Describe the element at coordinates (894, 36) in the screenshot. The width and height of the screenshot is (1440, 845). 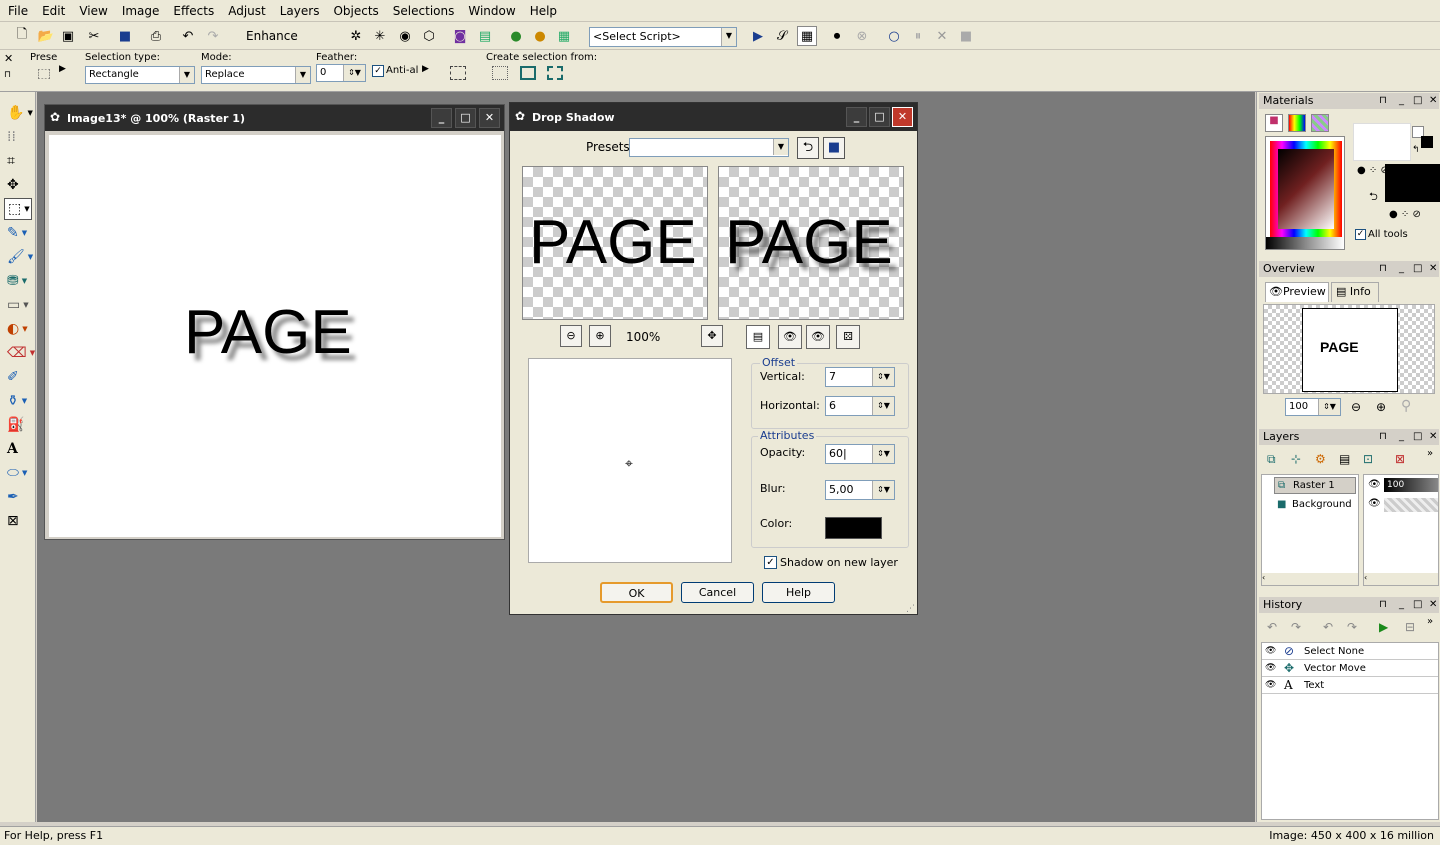
I see `start-recording-icon: ○` at that location.